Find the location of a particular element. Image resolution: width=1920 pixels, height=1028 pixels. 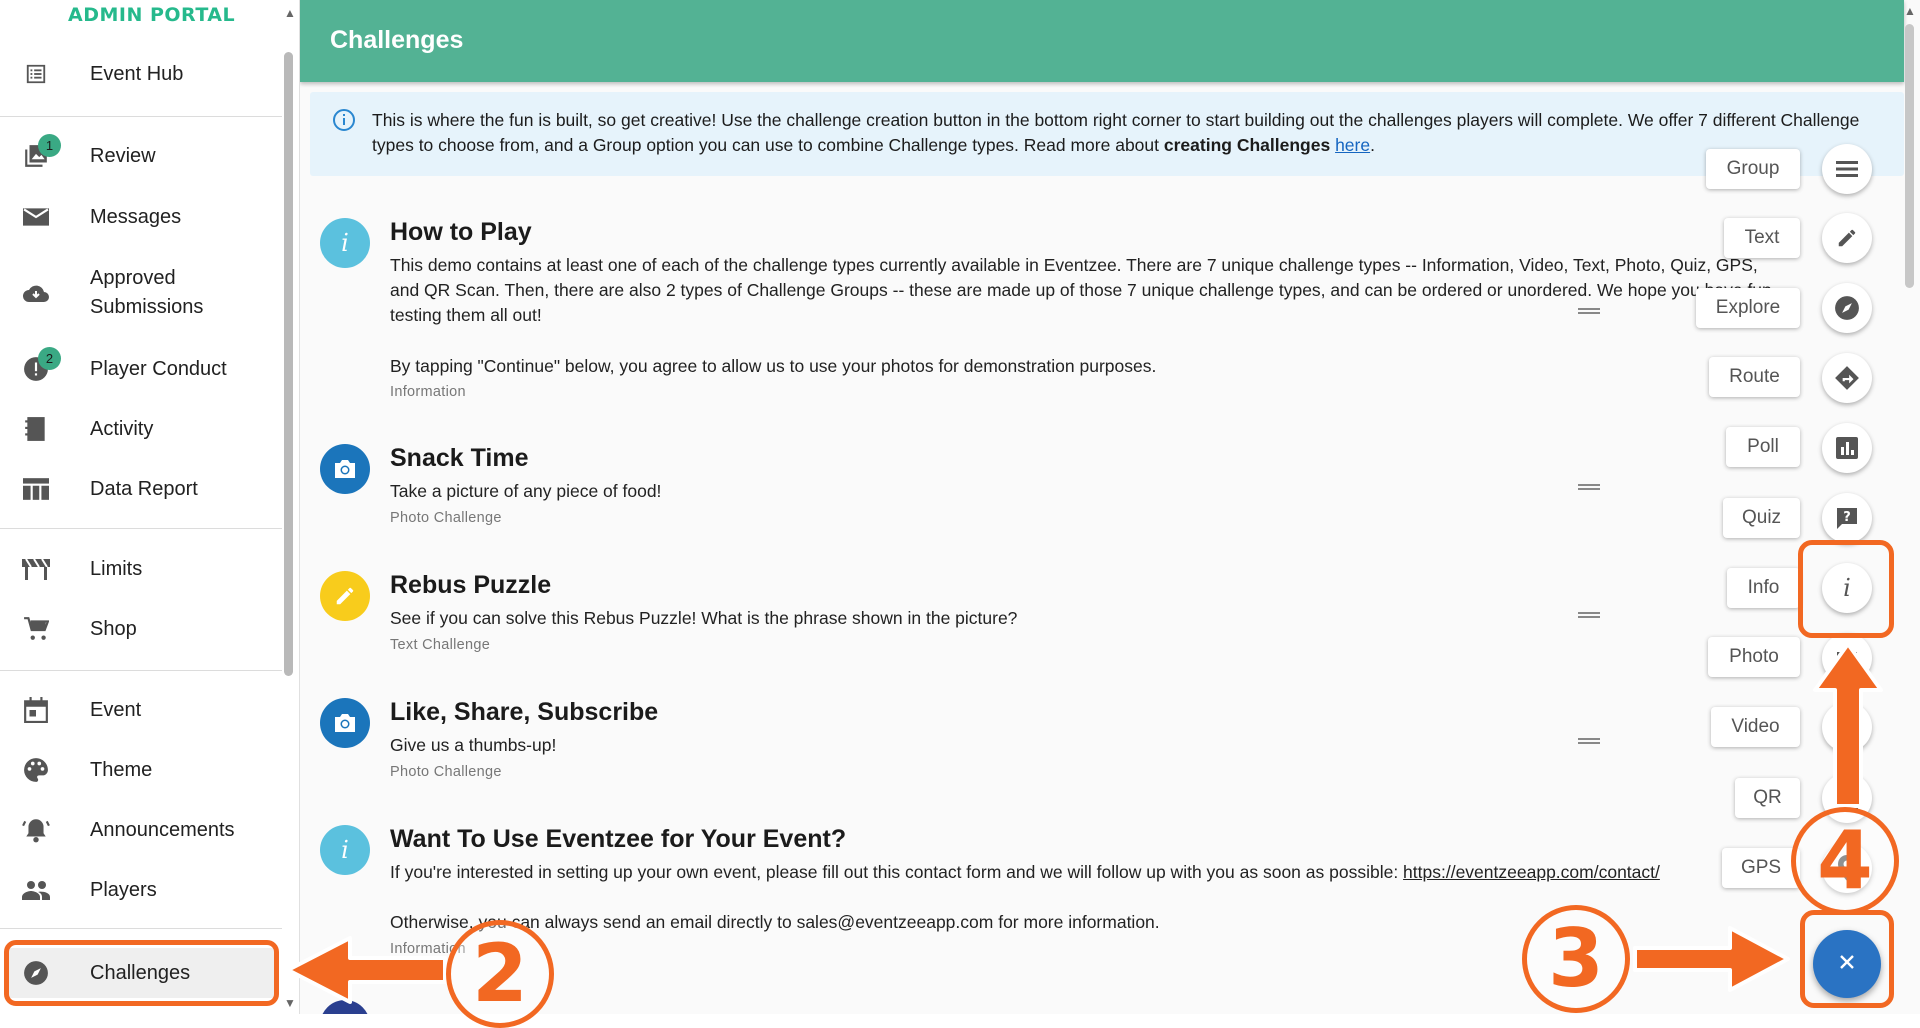

challenge-title: How to Play is located at coordinates (461, 232).